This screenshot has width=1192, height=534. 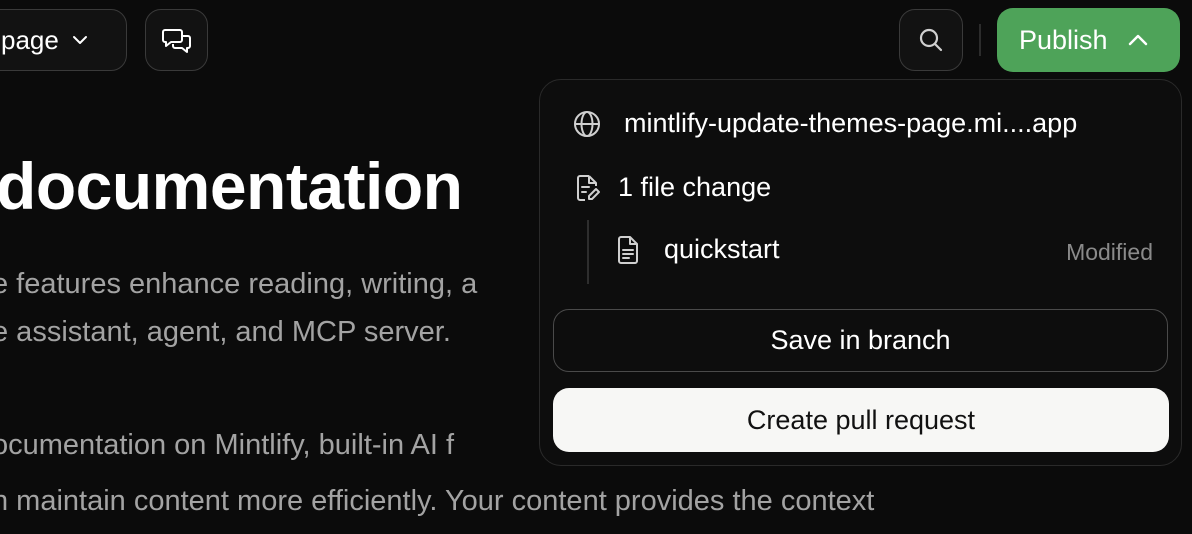 I want to click on page-description-line: e features enhance reading, writing, a, so click(x=239, y=284).